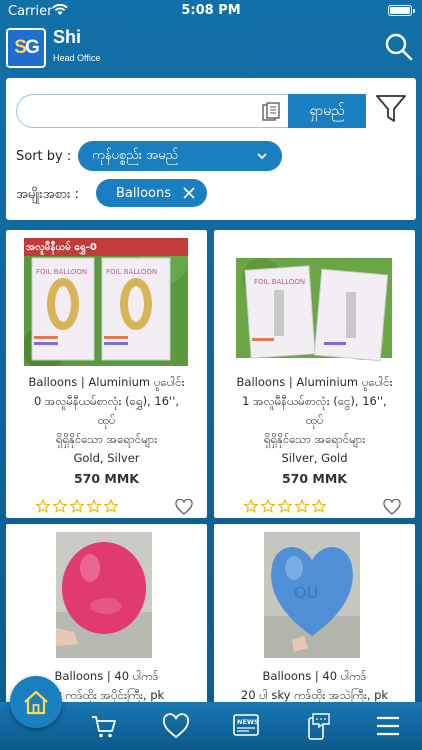  What do you see at coordinates (306, 592) in the screenshot?
I see `svg-text: OU` at bounding box center [306, 592].